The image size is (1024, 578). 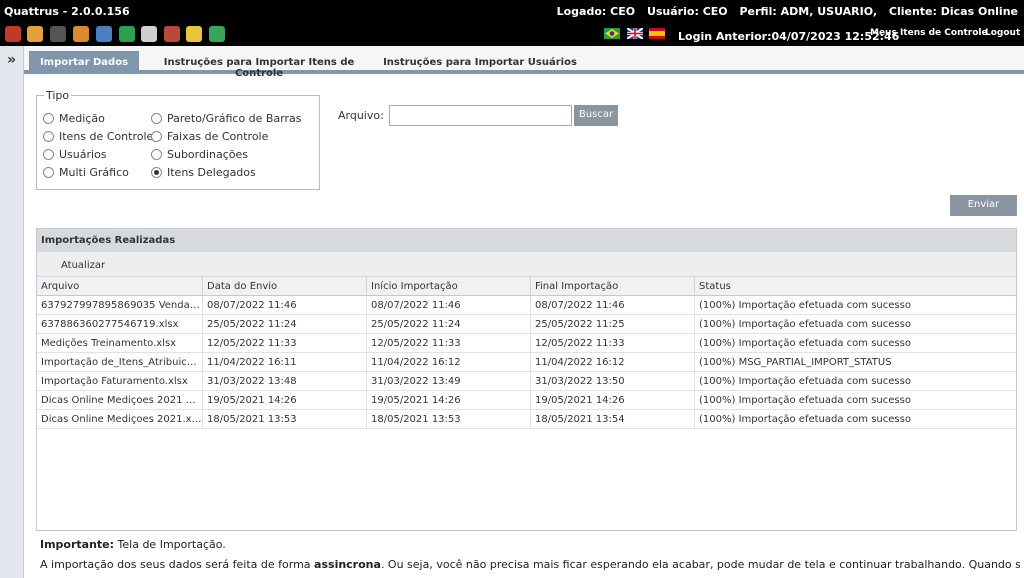 I want to click on usuario-value: CEO, so click(x=715, y=11).